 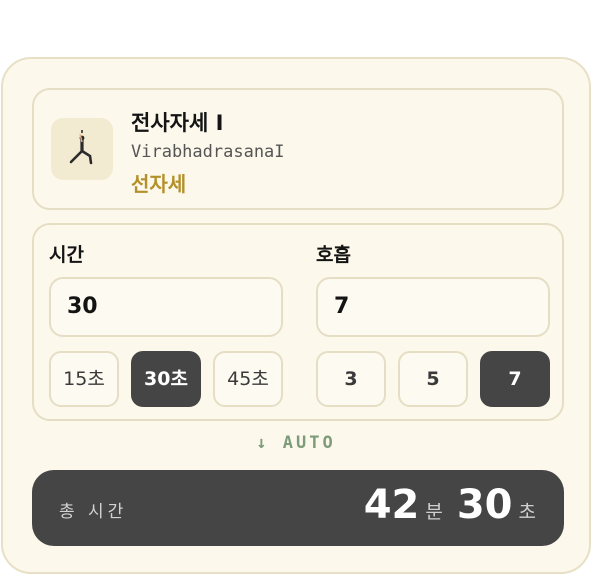 I want to click on duration-input: 30, so click(x=166, y=307).